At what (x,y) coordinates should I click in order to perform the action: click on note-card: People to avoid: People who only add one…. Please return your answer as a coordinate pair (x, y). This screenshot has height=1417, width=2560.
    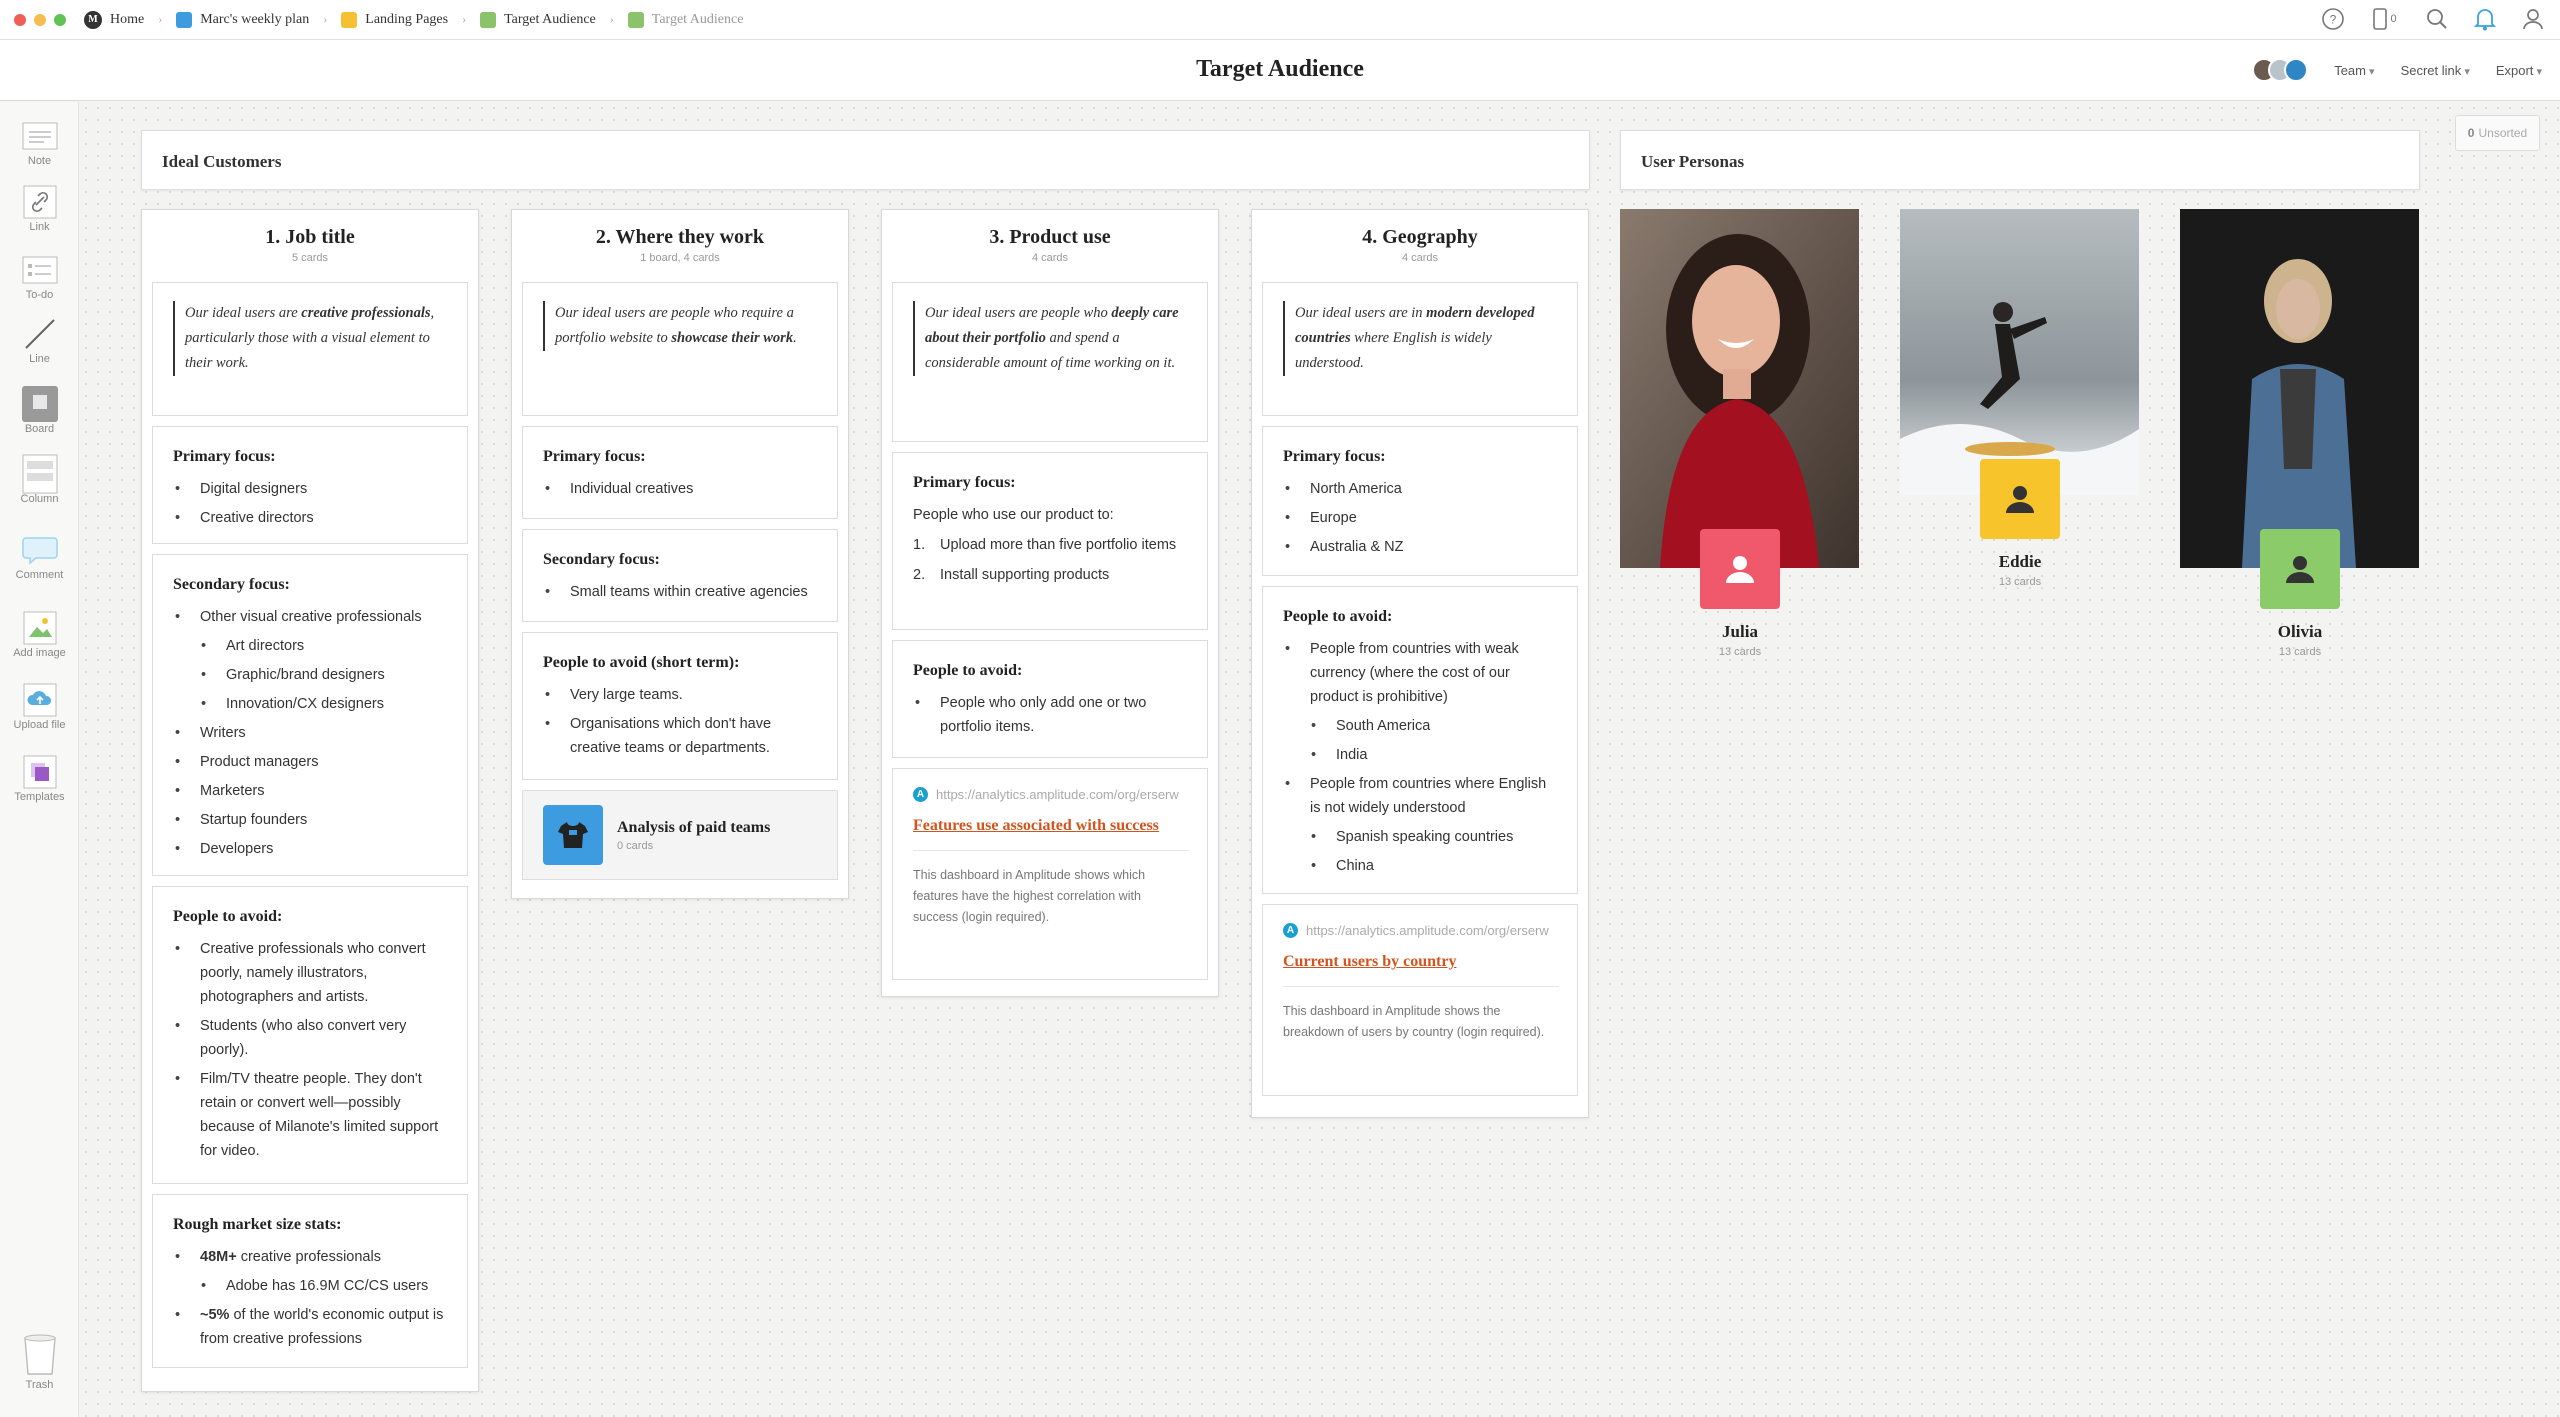
    Looking at the image, I should click on (1050, 699).